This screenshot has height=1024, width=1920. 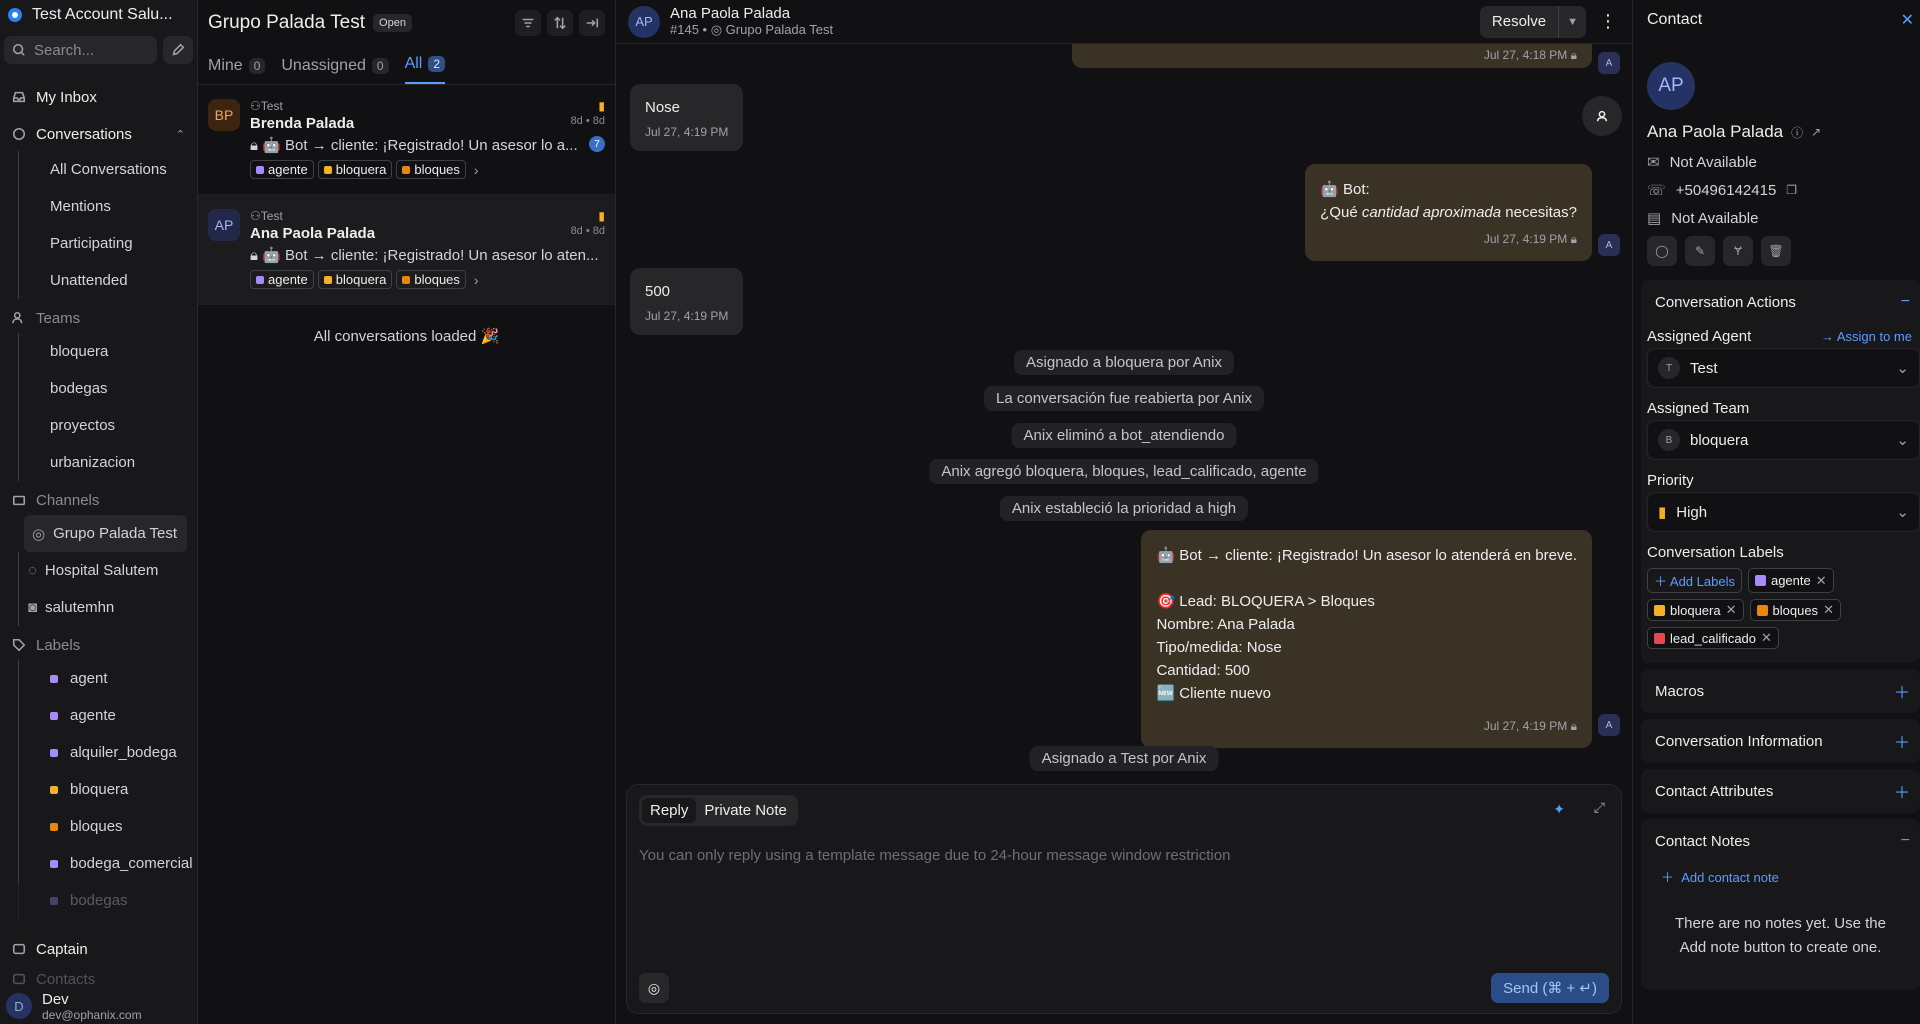 I want to click on channel-grupo-palada-test: ◎ Grupo Palada Test, so click(x=105, y=533).